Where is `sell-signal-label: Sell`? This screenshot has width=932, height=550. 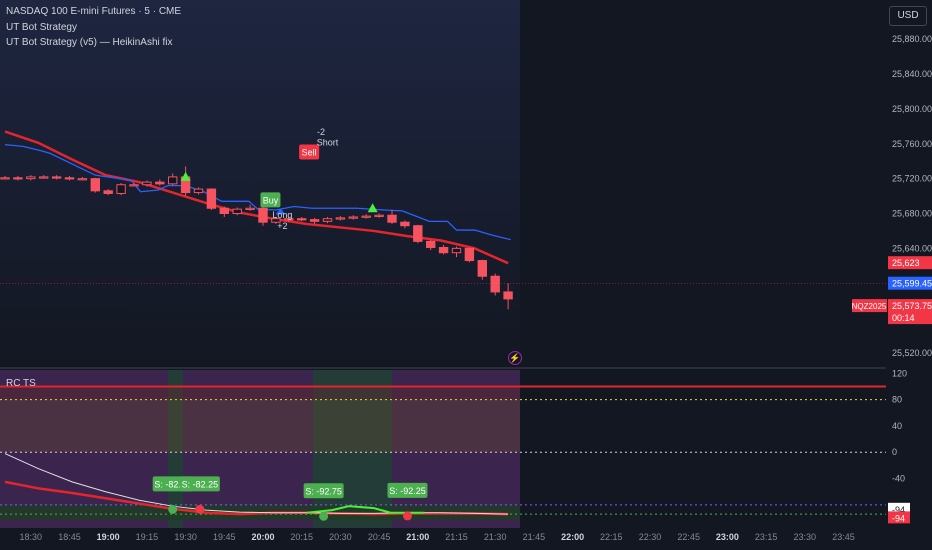 sell-signal-label: Sell is located at coordinates (309, 153).